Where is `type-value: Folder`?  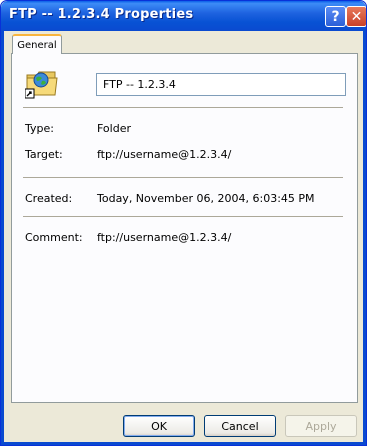
type-value: Folder is located at coordinates (114, 128).